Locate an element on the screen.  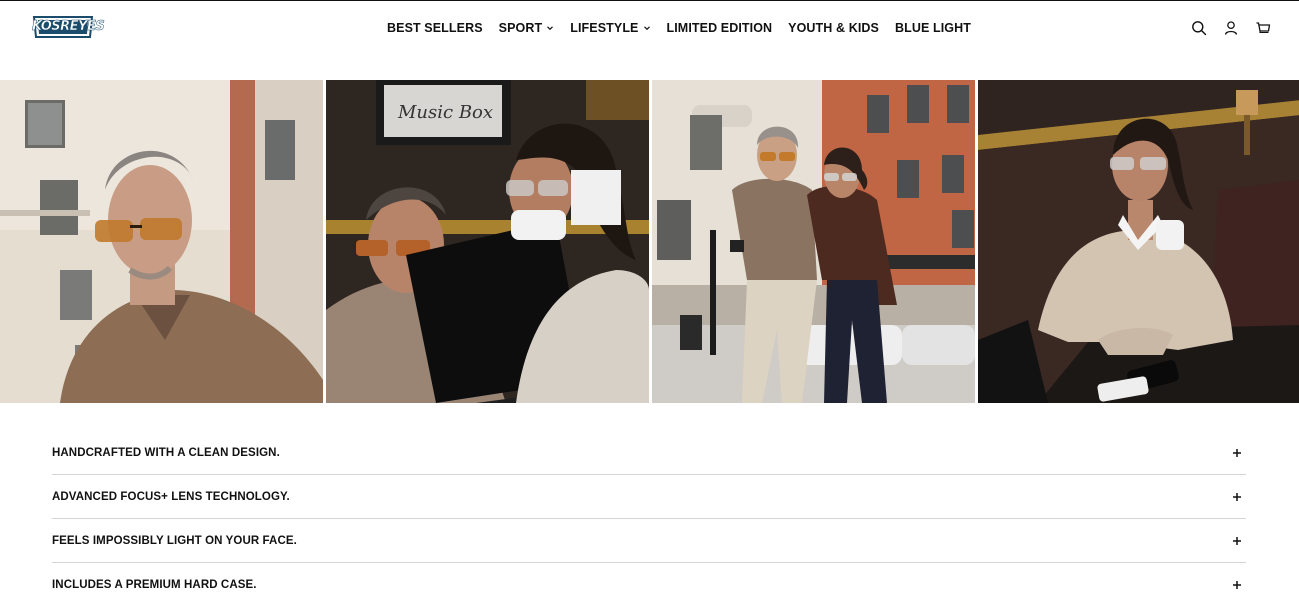
accordion-label: ADVANCED FOCUS+ LENS TECHNOLOGY. is located at coordinates (171, 496).